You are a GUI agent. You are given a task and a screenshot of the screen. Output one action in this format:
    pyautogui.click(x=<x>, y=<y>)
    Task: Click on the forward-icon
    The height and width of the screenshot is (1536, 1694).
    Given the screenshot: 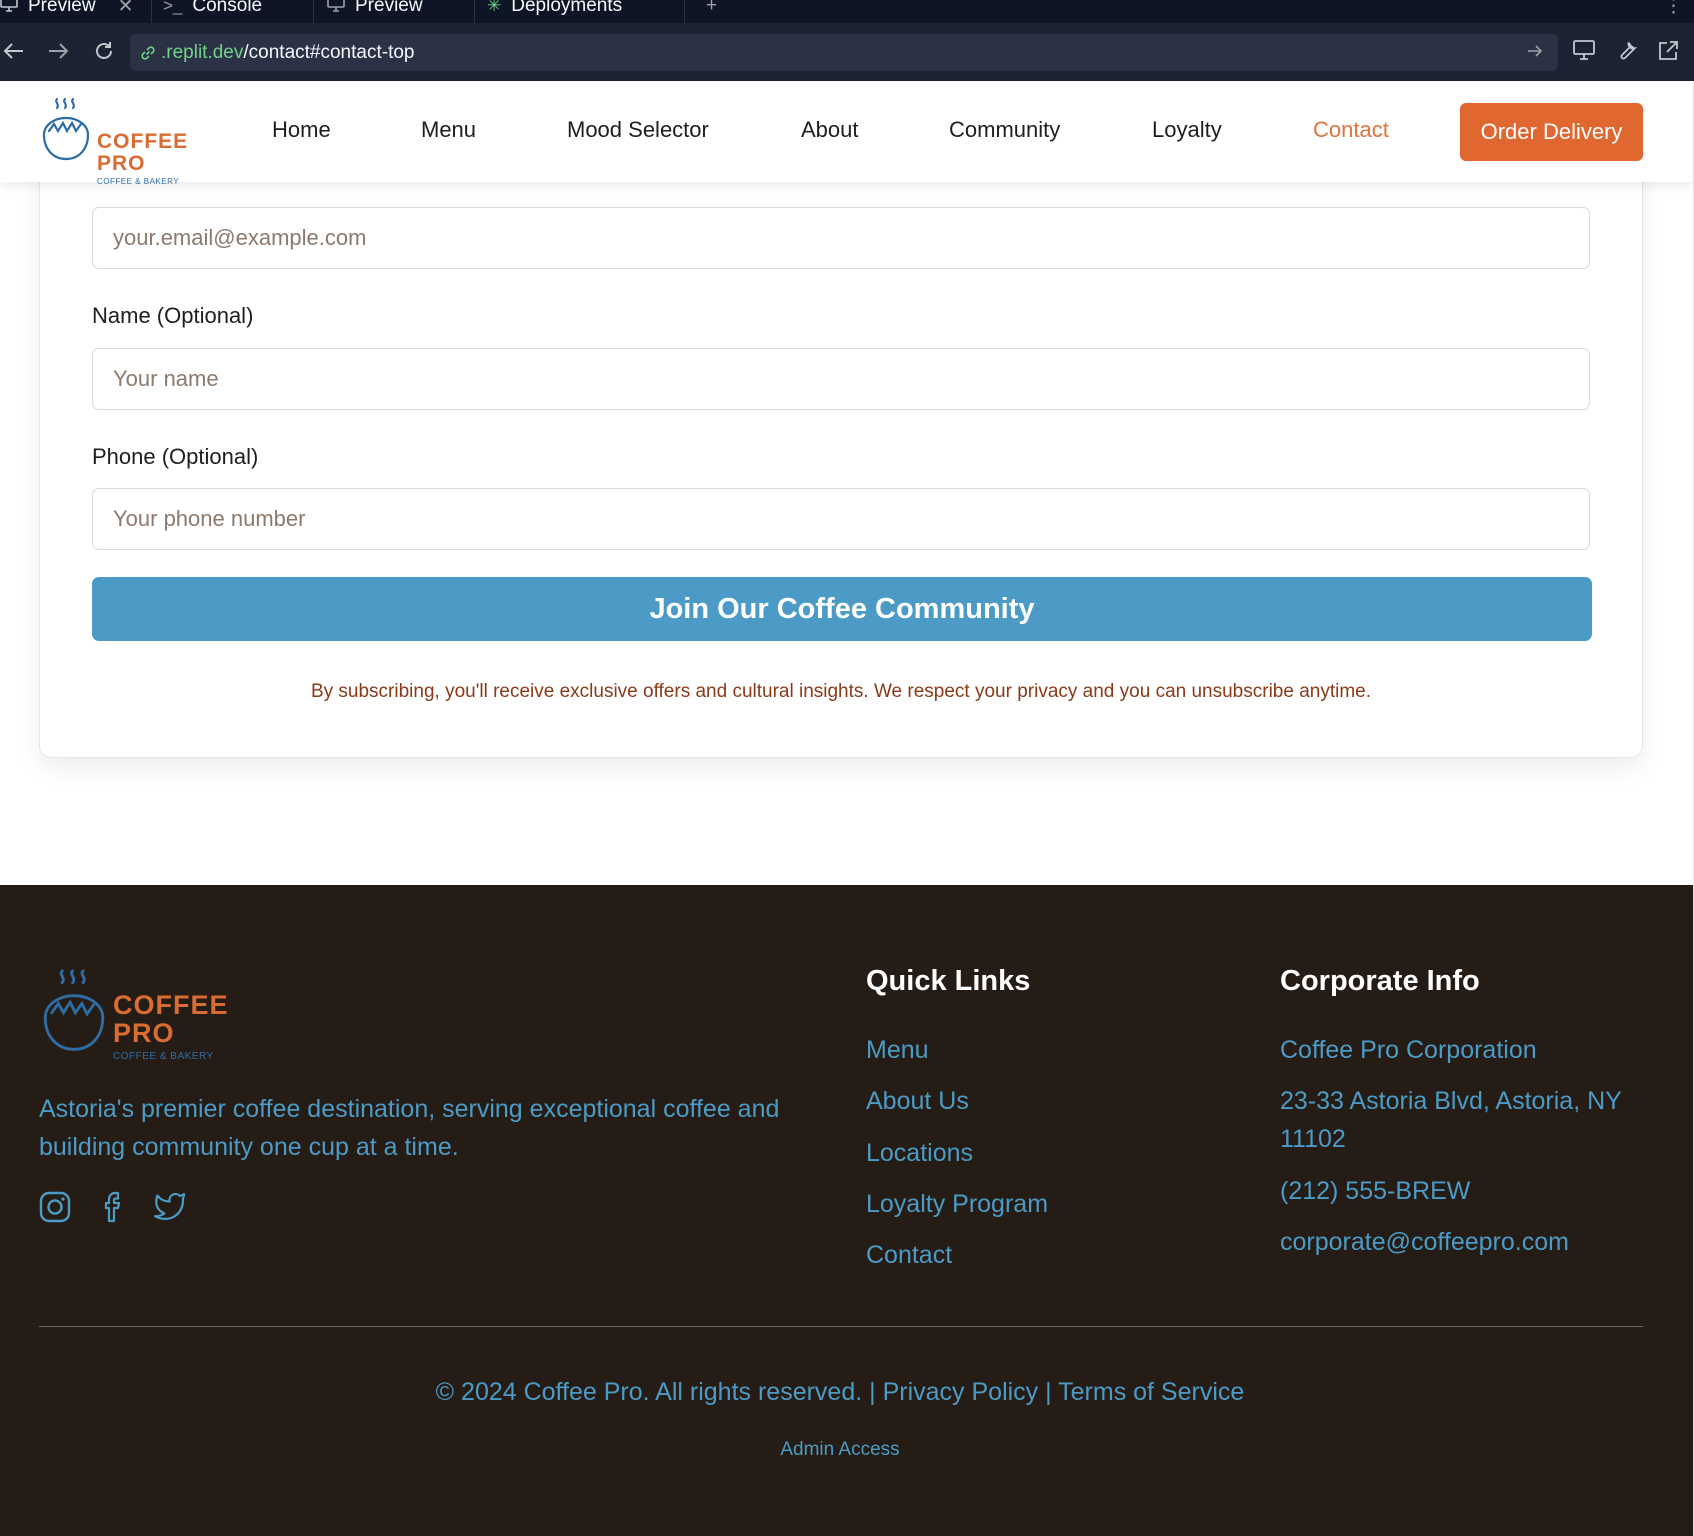 What is the action you would take?
    pyautogui.click(x=58, y=51)
    